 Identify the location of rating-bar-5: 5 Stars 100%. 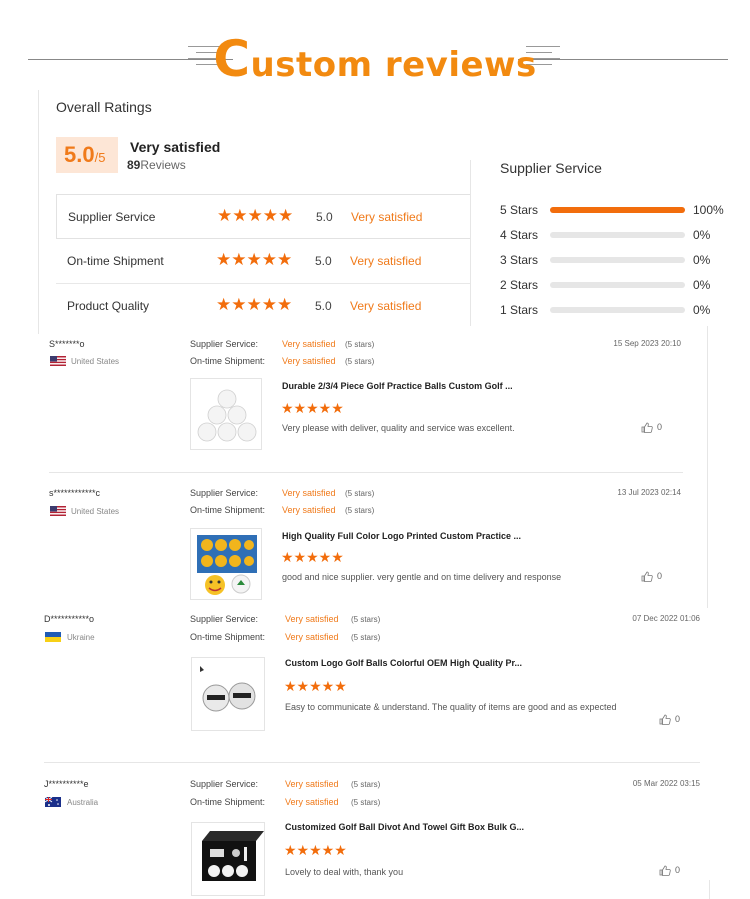
(615, 210).